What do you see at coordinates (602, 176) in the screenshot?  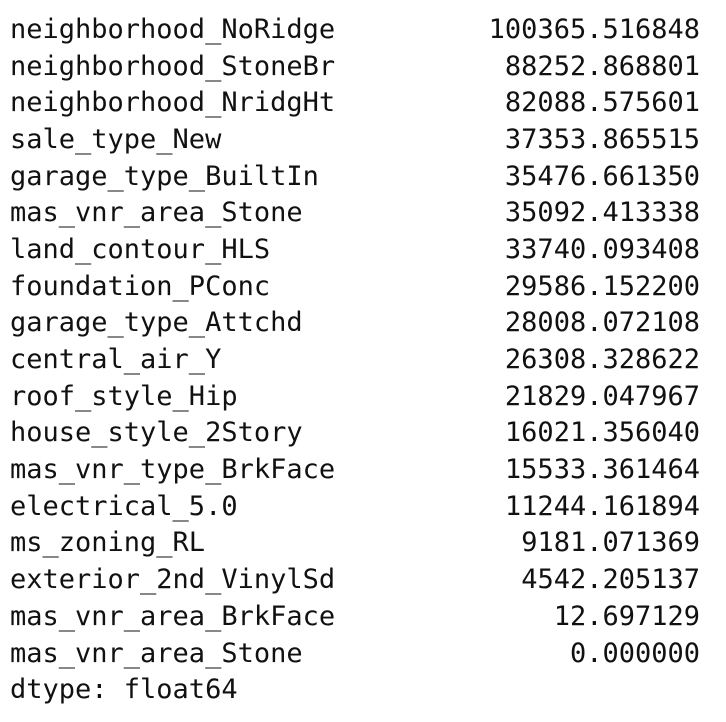 I see `row-value: 35476.661350` at bounding box center [602, 176].